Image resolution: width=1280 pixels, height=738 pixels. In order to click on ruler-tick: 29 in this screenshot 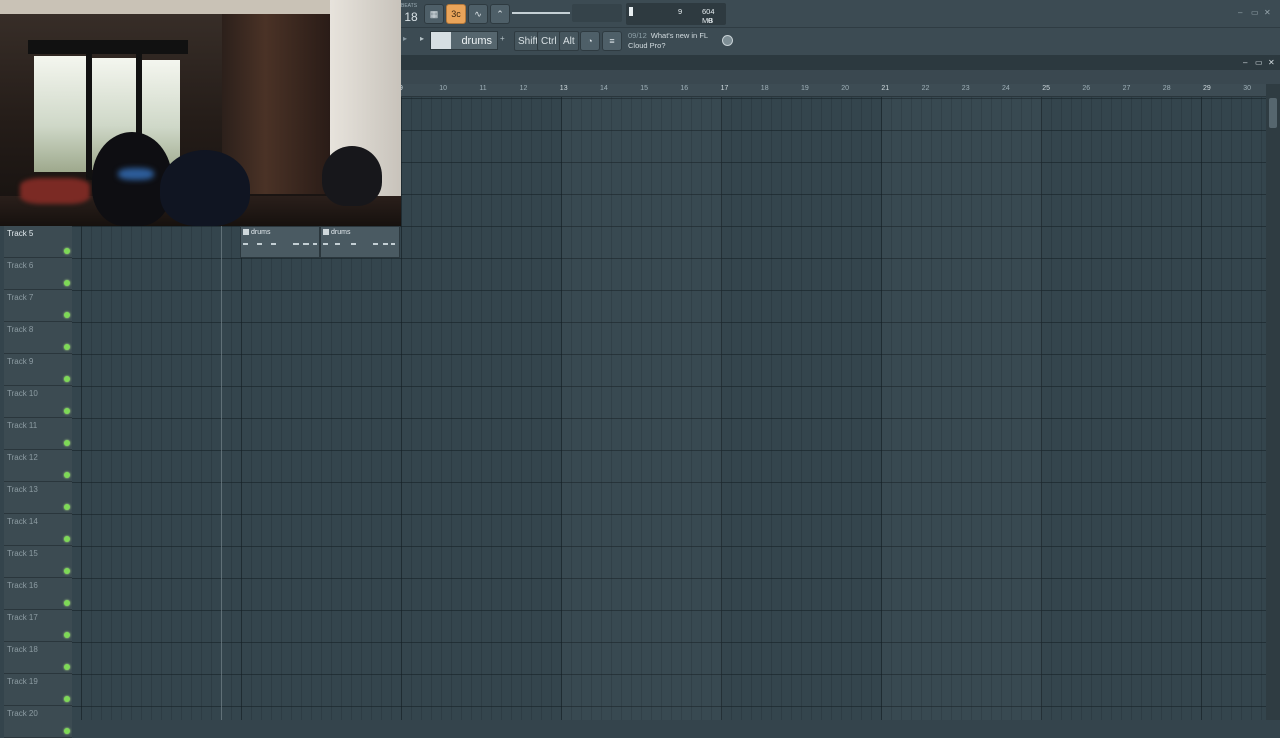, I will do `click(1207, 88)`.